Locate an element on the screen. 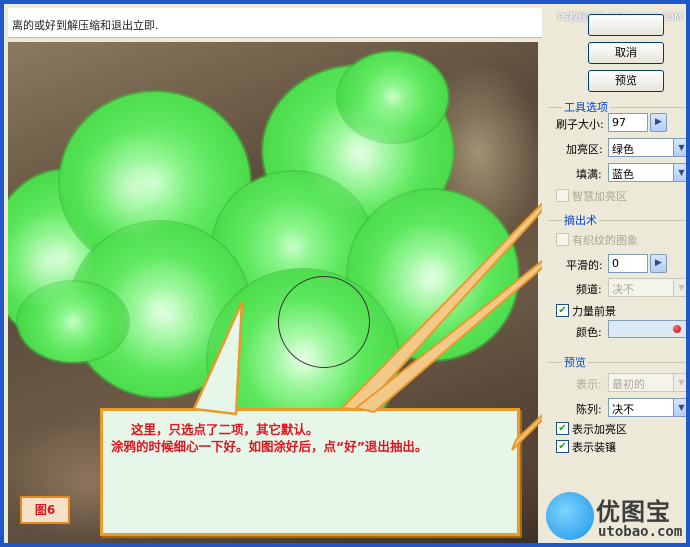 The image size is (690, 547). show-select: 最初的 is located at coordinates (641, 382).